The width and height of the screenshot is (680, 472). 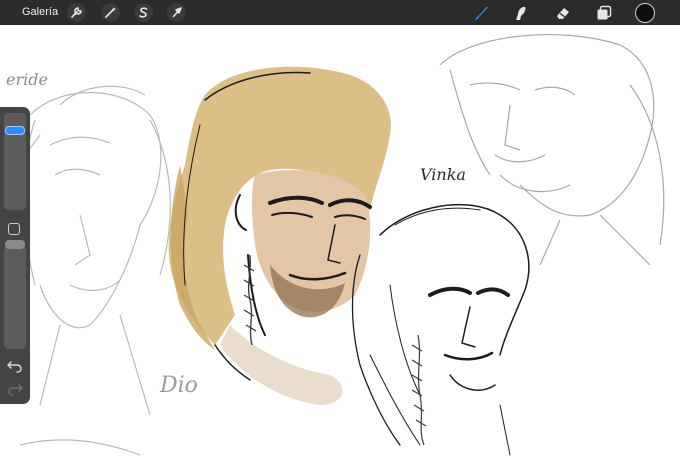 I want to click on sketch-text-dio: Dio, so click(x=179, y=385).